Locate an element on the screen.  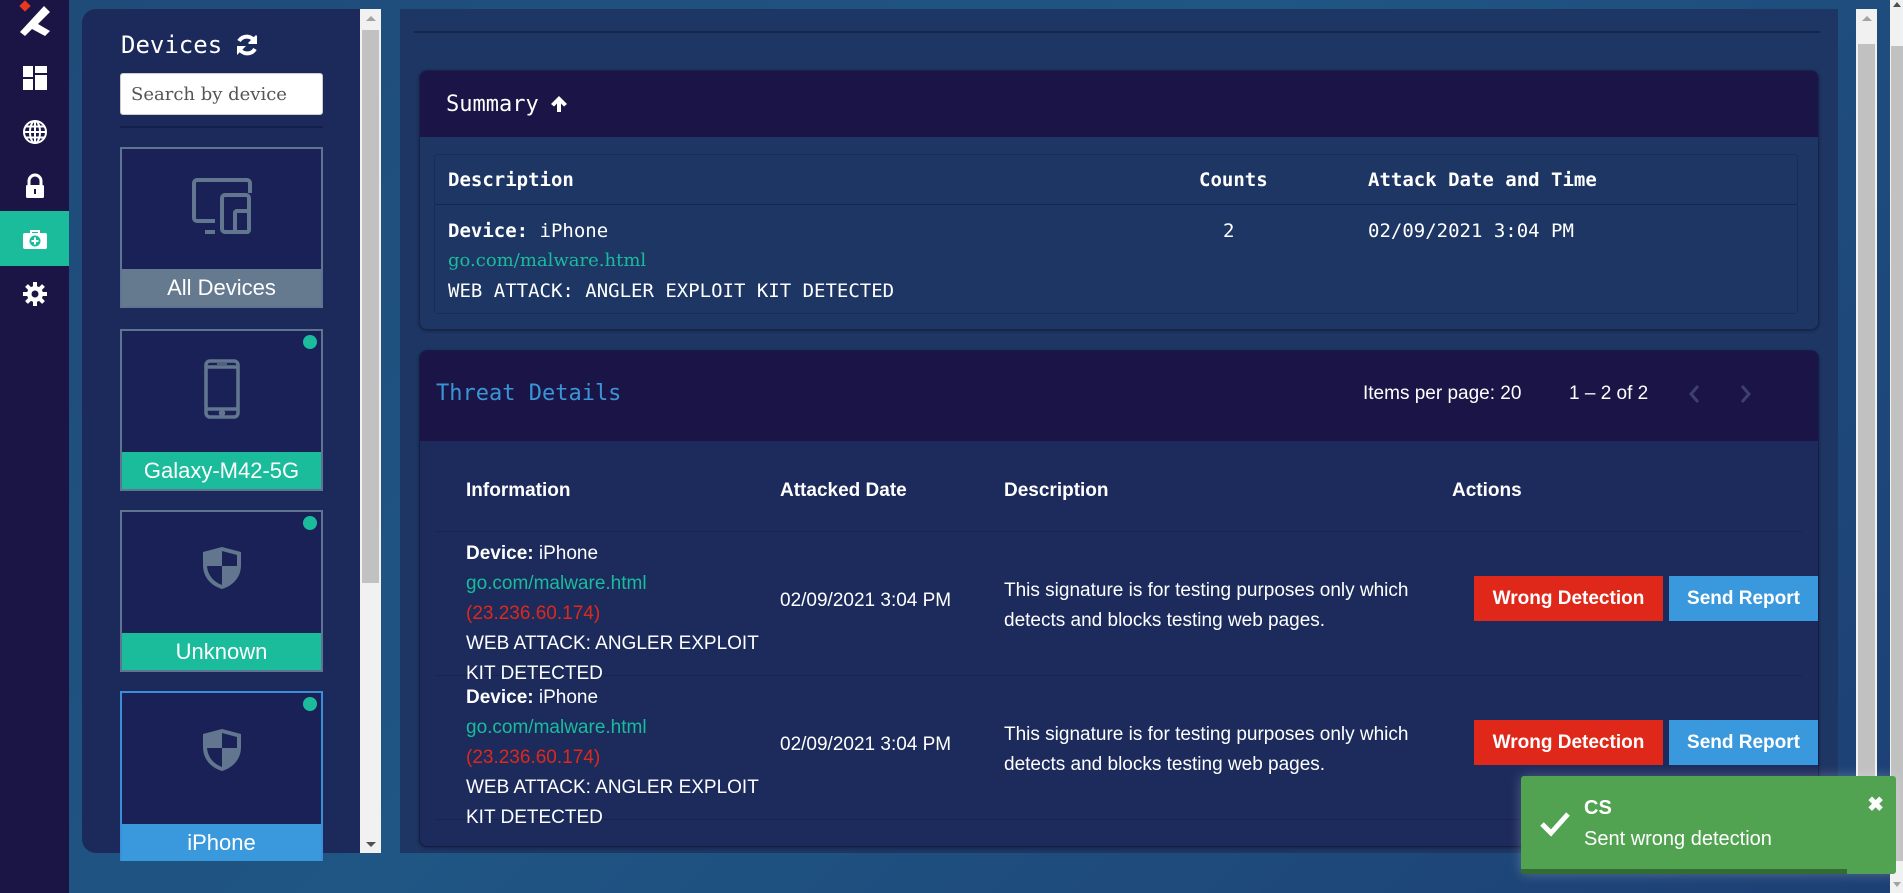
toast-message: Sent wrong detection is located at coordinates (1678, 839).